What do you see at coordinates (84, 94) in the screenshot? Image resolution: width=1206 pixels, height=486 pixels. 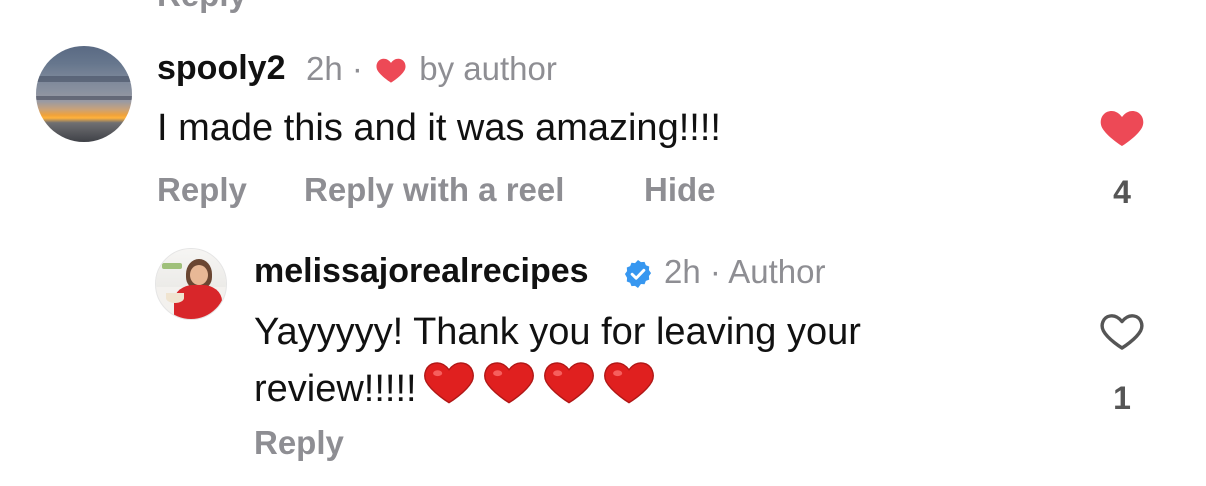 I see `avatar-spooly2` at bounding box center [84, 94].